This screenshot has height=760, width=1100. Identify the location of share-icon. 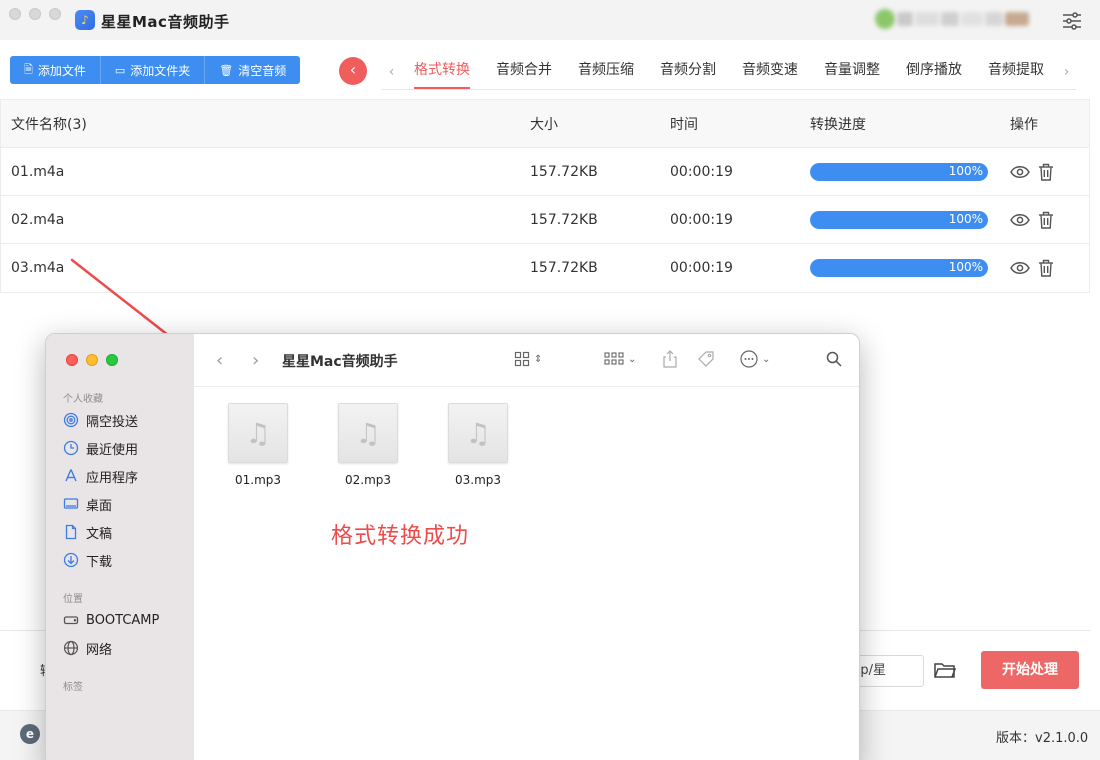
(670, 359).